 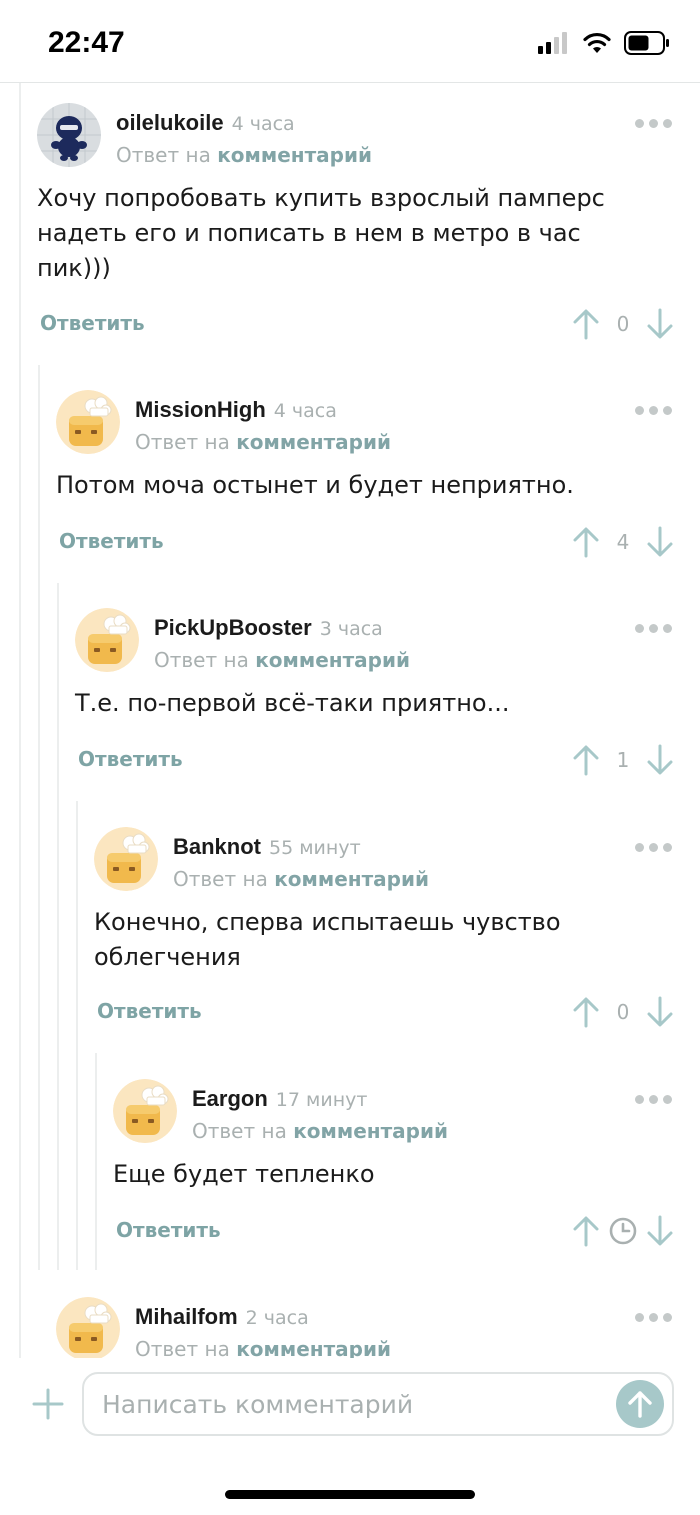 I want to click on send-button, so click(x=640, y=1404).